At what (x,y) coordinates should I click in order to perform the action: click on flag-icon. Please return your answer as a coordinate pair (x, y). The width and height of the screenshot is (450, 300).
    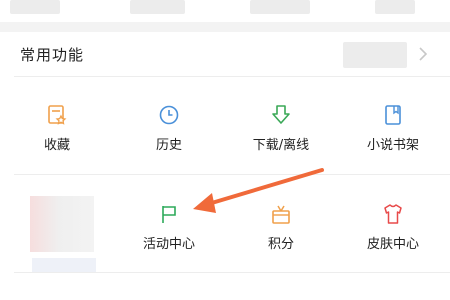
    Looking at the image, I should click on (169, 214).